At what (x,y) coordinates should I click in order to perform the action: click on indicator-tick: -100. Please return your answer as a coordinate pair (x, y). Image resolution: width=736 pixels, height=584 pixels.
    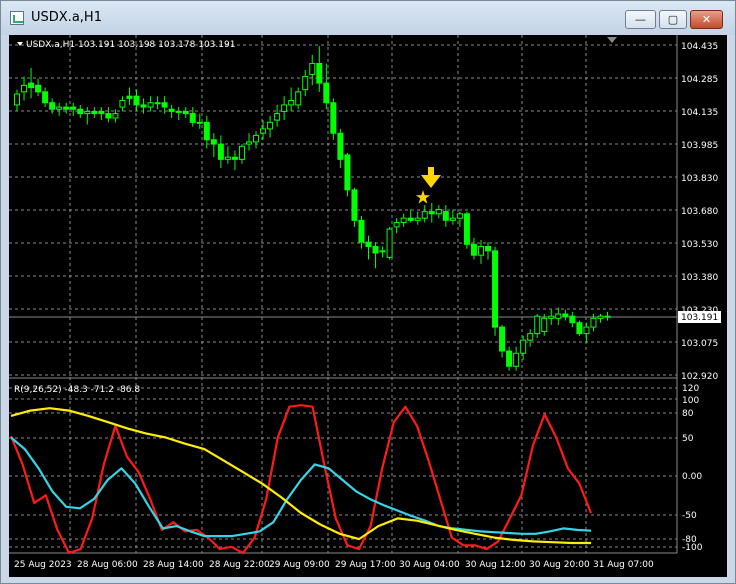
    Looking at the image, I should click on (692, 548).